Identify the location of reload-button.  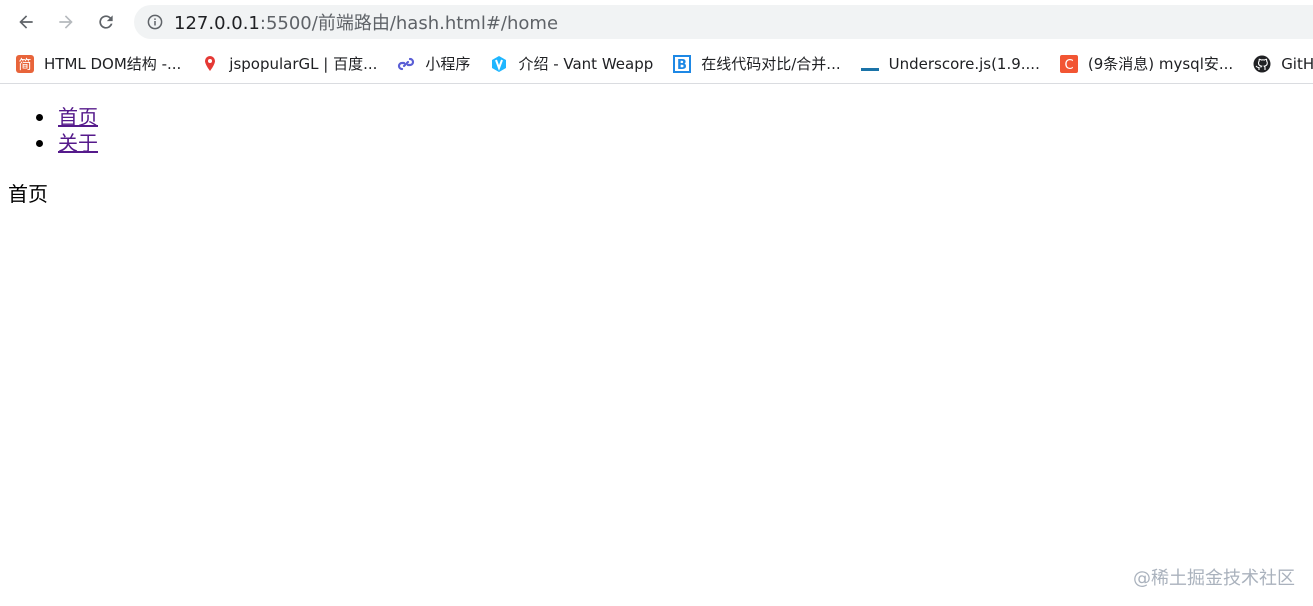
(106, 22).